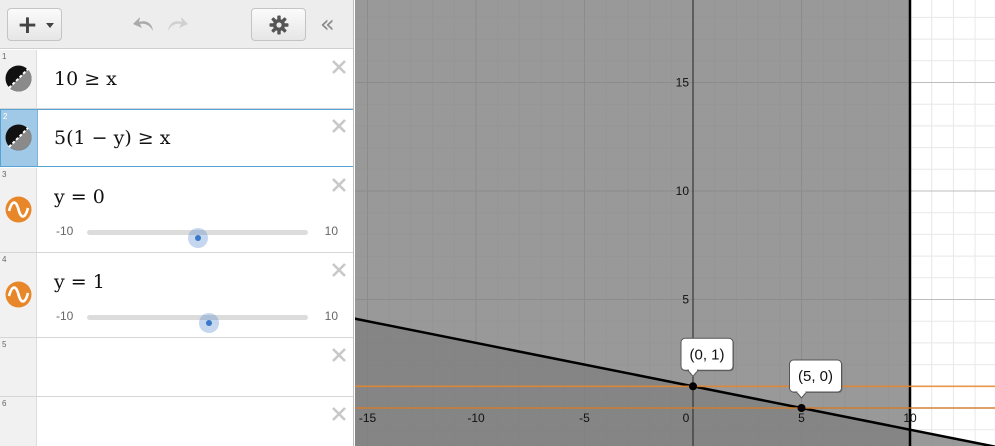  What do you see at coordinates (706, 354) in the screenshot?
I see `point-label: (0, 1)` at bounding box center [706, 354].